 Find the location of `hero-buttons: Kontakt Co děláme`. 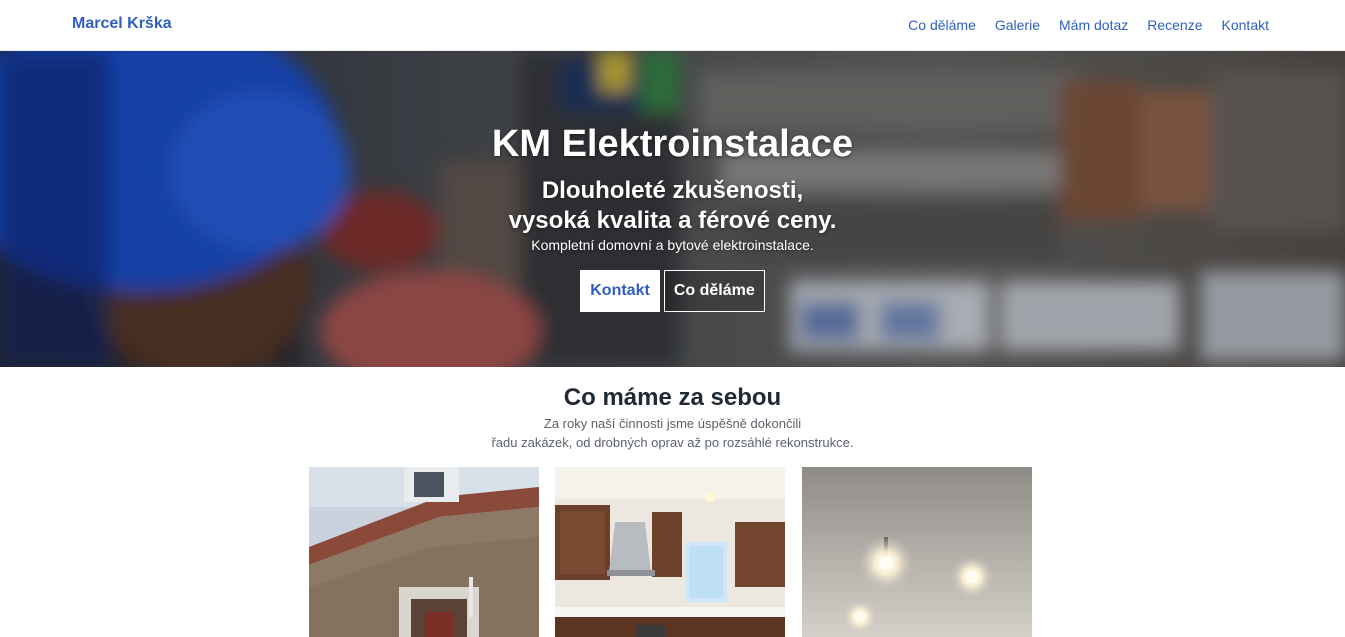

hero-buttons: Kontakt Co děláme is located at coordinates (672, 291).